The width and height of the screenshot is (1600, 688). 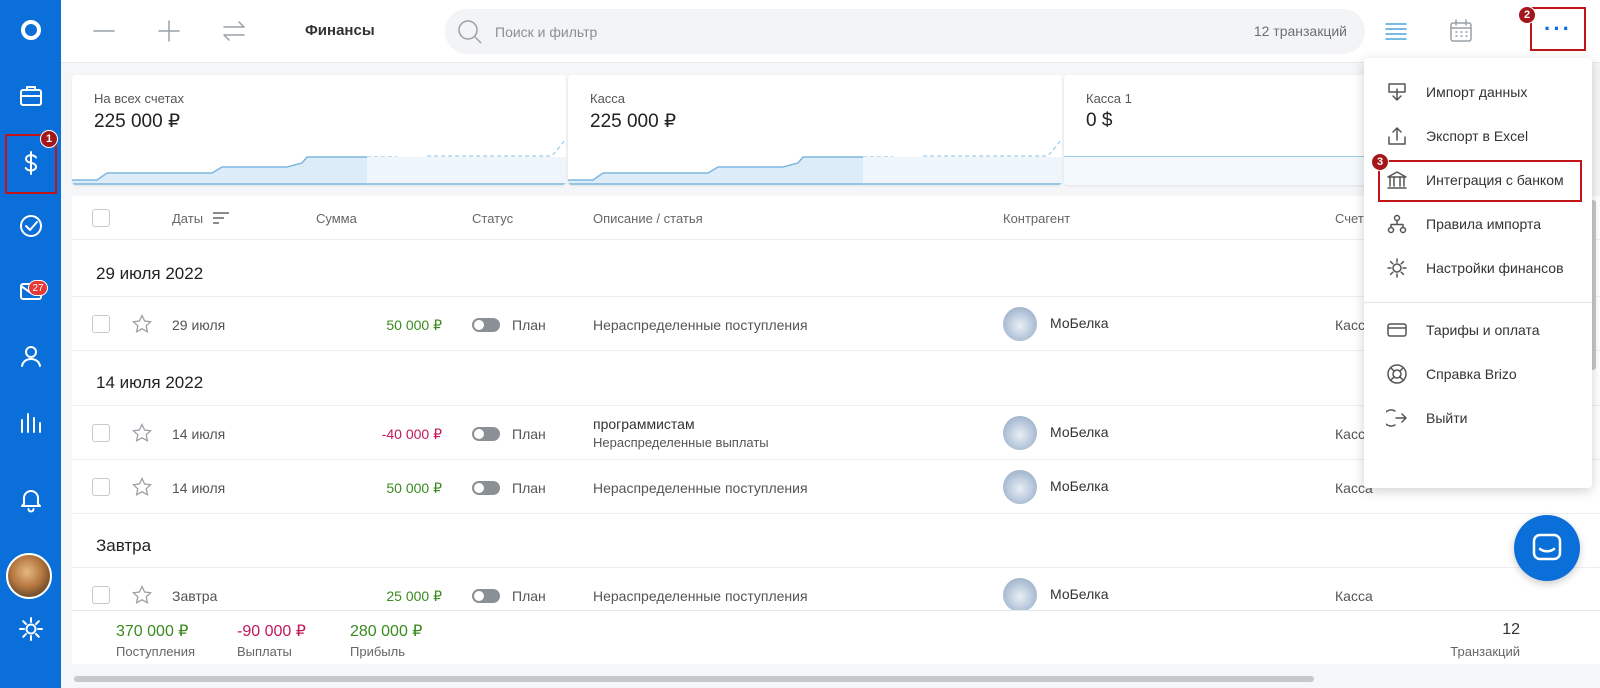 I want to click on reports-chart-icon, so click(x=30, y=422).